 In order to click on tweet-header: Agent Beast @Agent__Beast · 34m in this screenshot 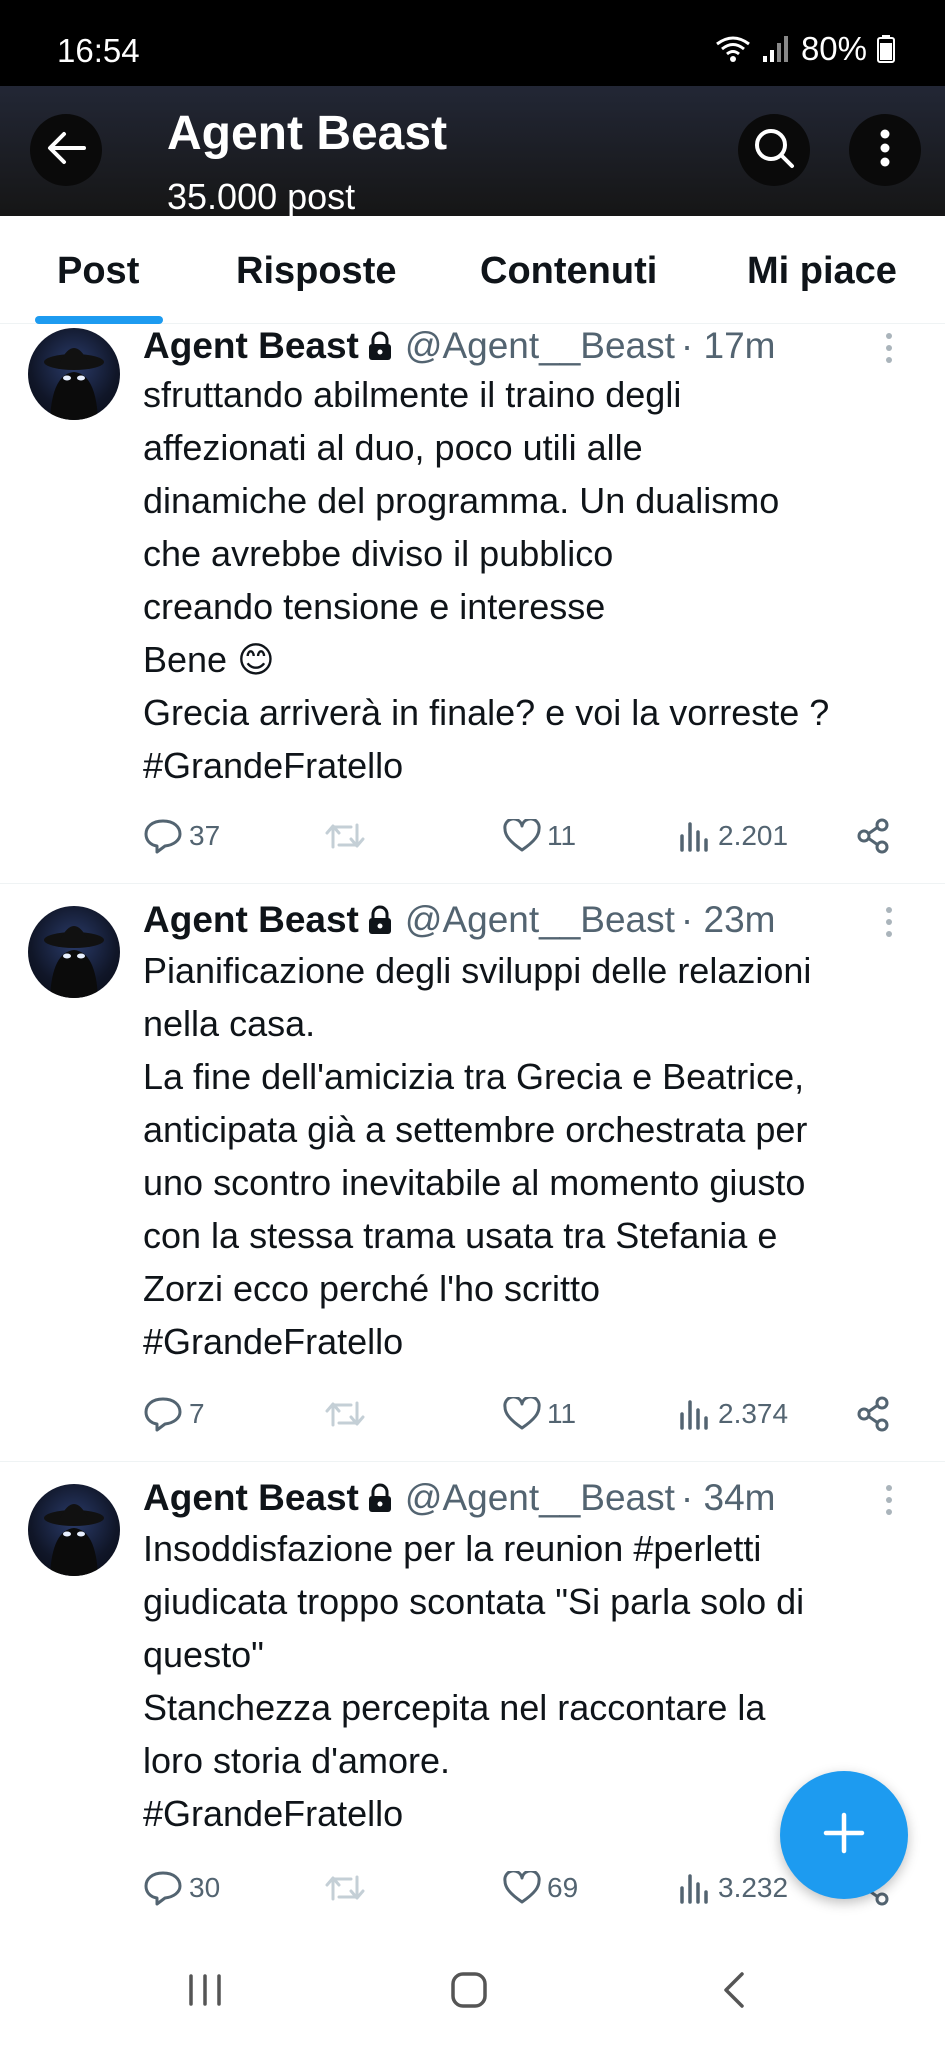, I will do `click(459, 1498)`.